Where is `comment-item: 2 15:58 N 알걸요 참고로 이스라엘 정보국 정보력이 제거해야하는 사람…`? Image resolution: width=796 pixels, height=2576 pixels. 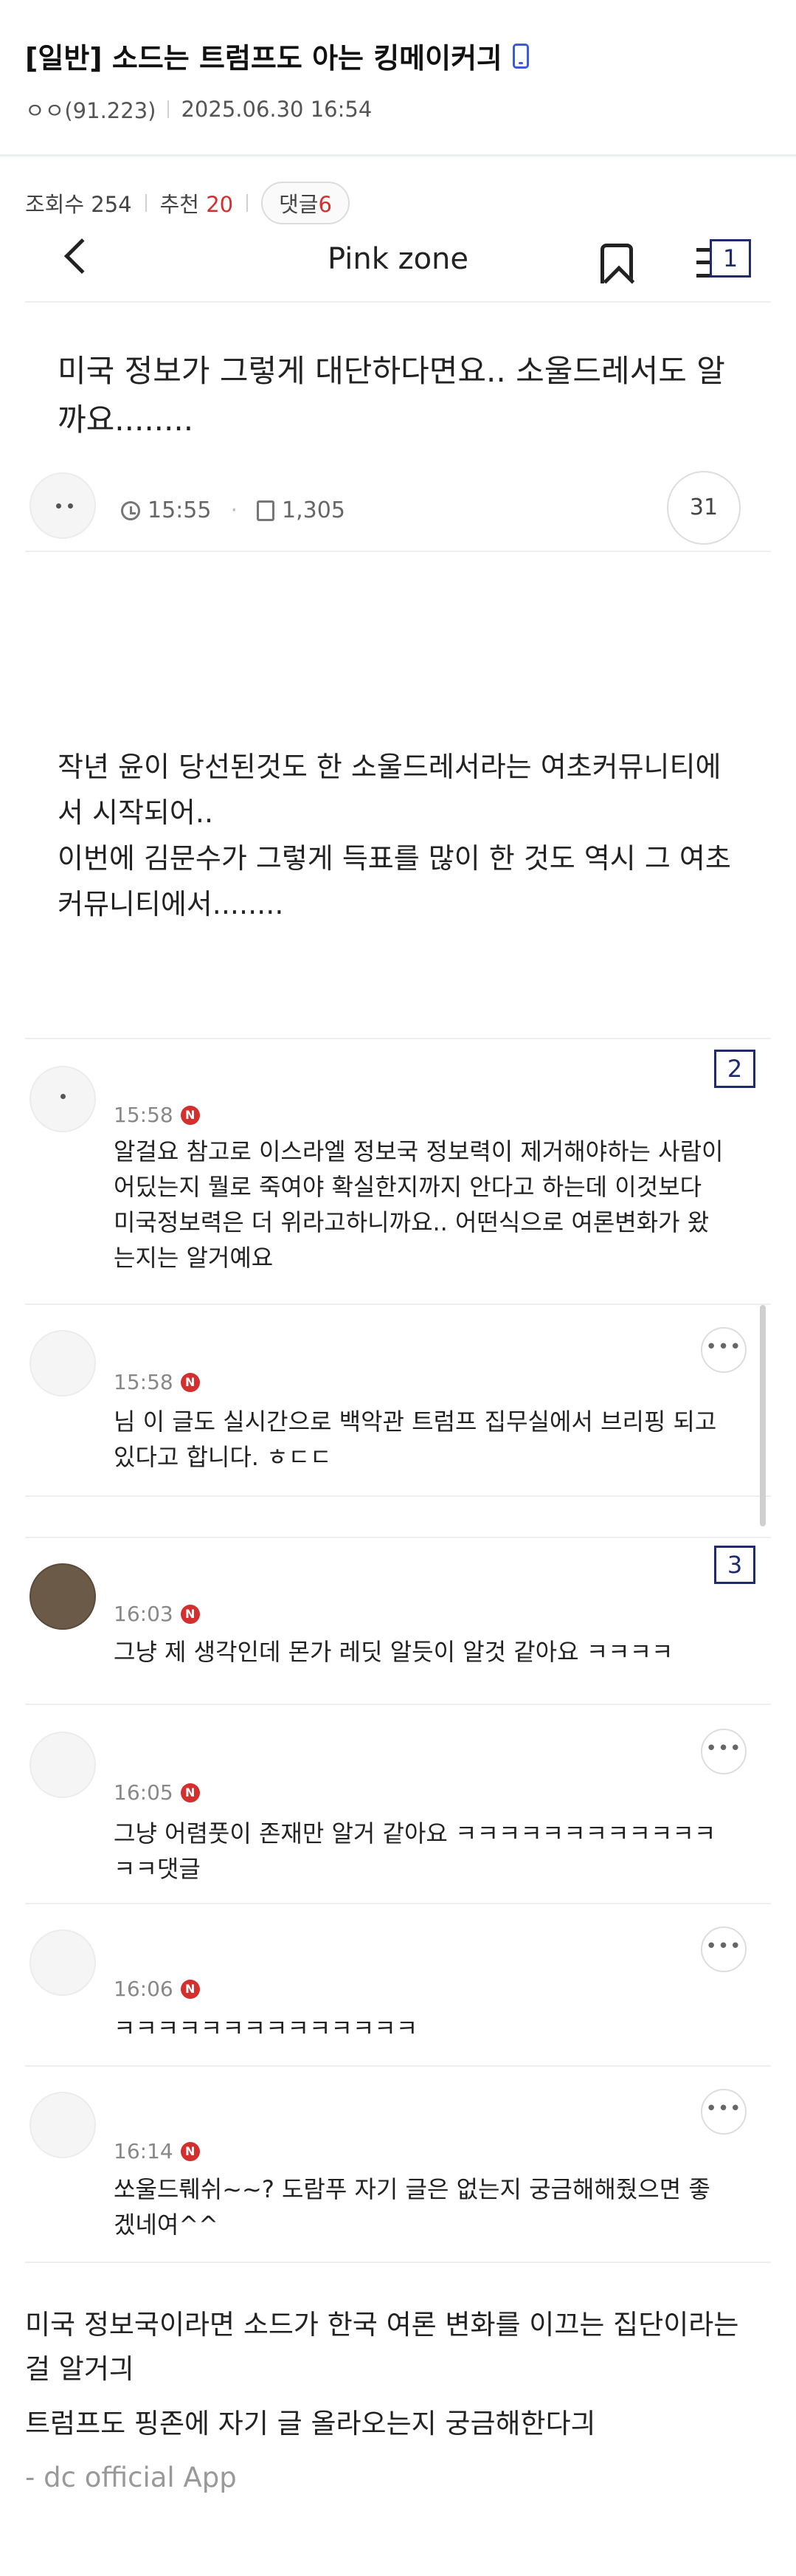
comment-item: 2 15:58 N 알걸요 참고로 이스라엘 정보국 정보력이 제거해야하는 사람… is located at coordinates (398, 1172).